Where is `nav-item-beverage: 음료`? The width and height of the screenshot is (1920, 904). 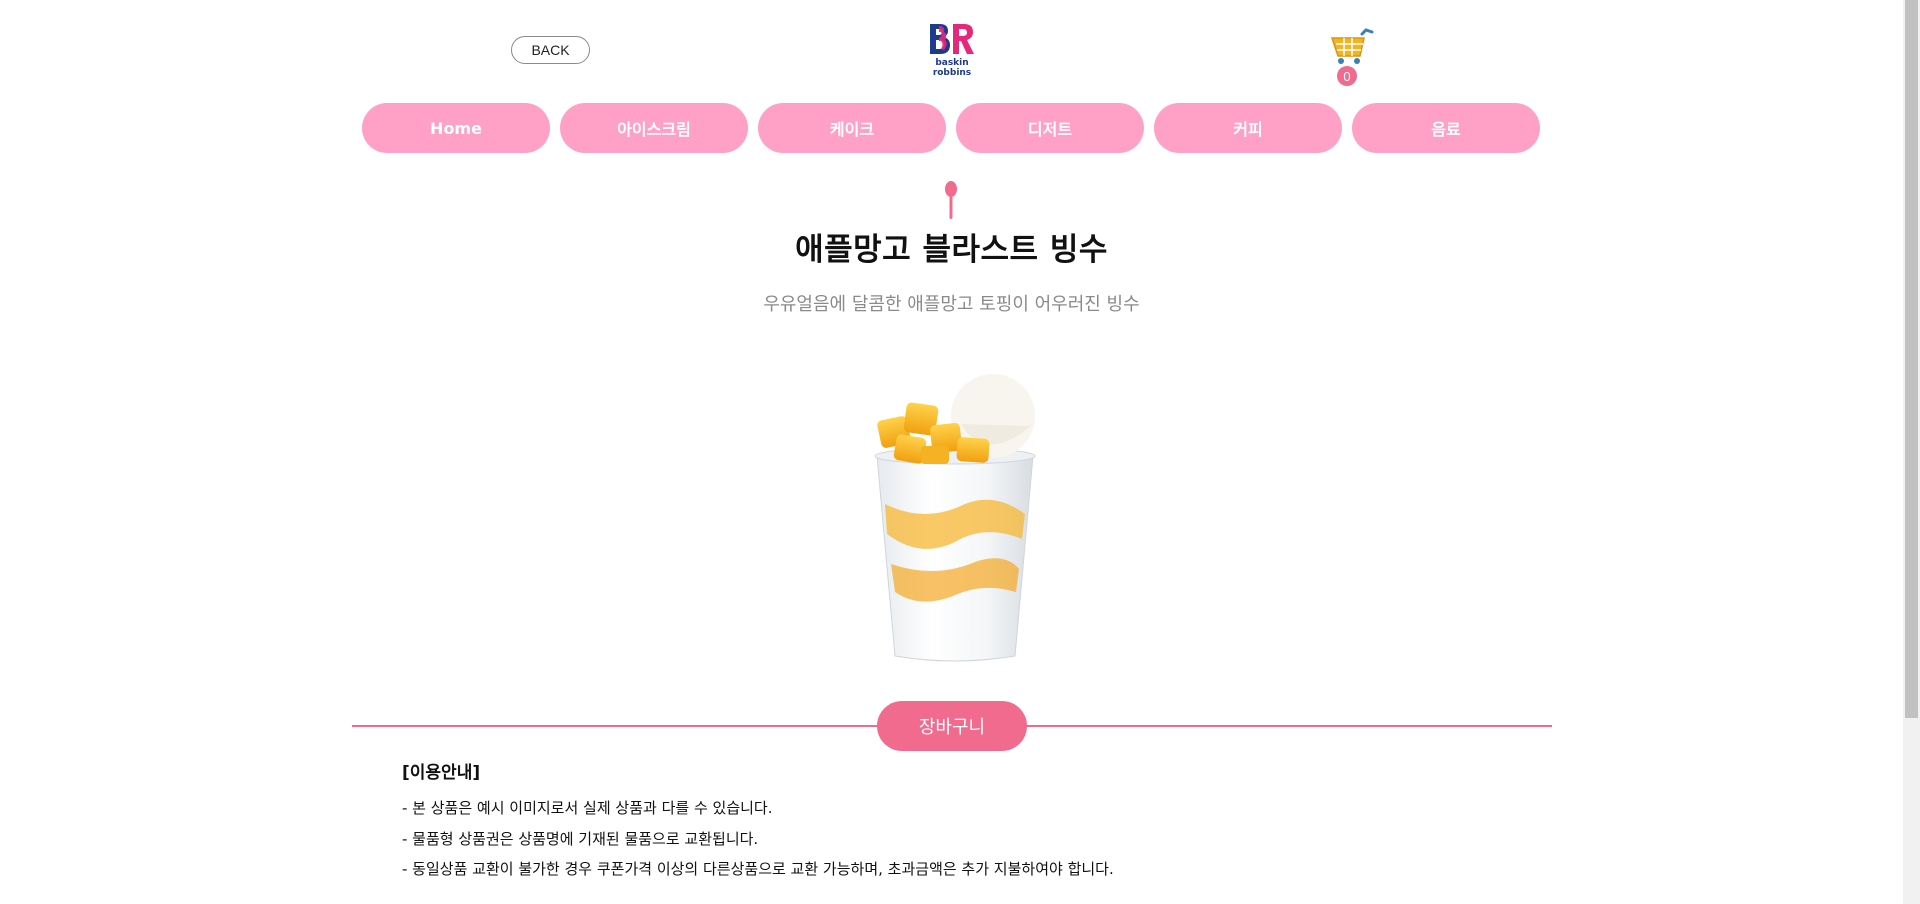 nav-item-beverage: 음료 is located at coordinates (1446, 128).